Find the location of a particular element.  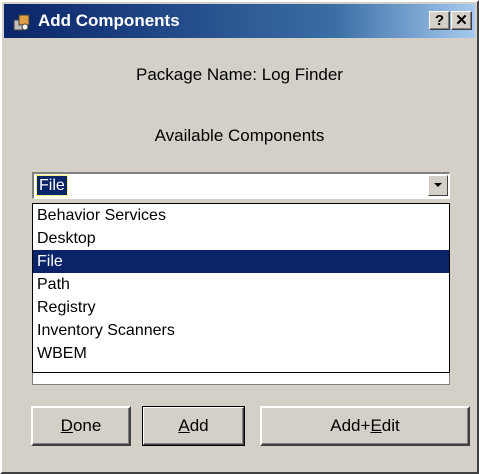

available-components-label: Available Components is located at coordinates (239, 135).